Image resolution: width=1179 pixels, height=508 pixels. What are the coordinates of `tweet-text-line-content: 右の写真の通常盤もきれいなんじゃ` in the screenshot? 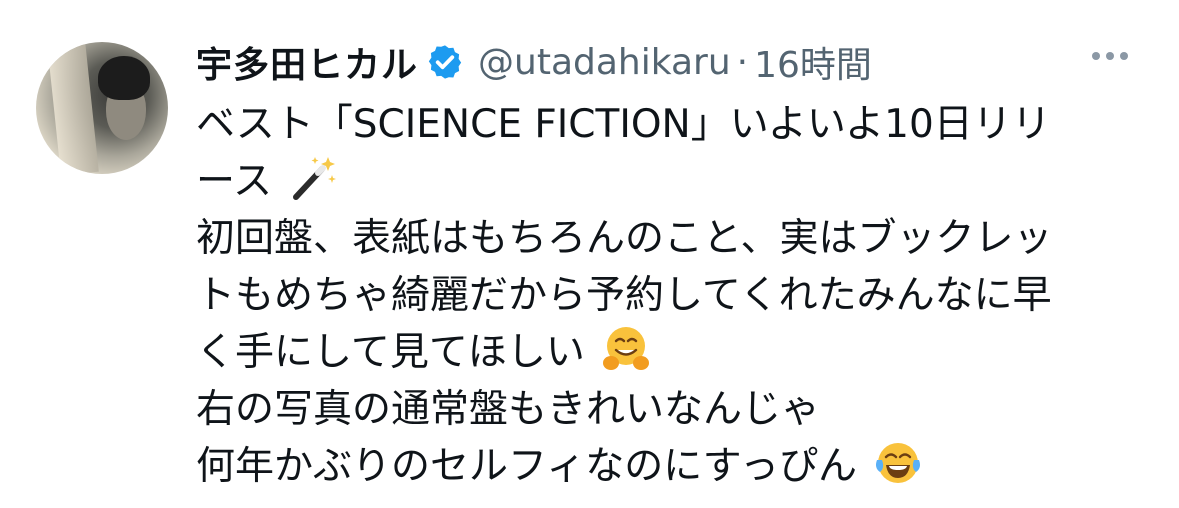 It's located at (508, 409).